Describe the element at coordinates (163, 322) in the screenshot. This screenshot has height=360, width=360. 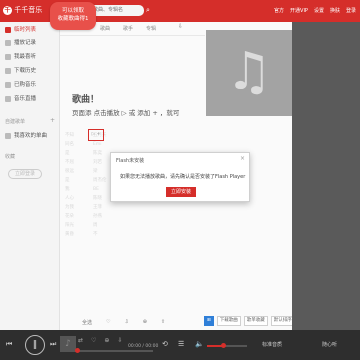
I see `share-icon: ⇪` at that location.